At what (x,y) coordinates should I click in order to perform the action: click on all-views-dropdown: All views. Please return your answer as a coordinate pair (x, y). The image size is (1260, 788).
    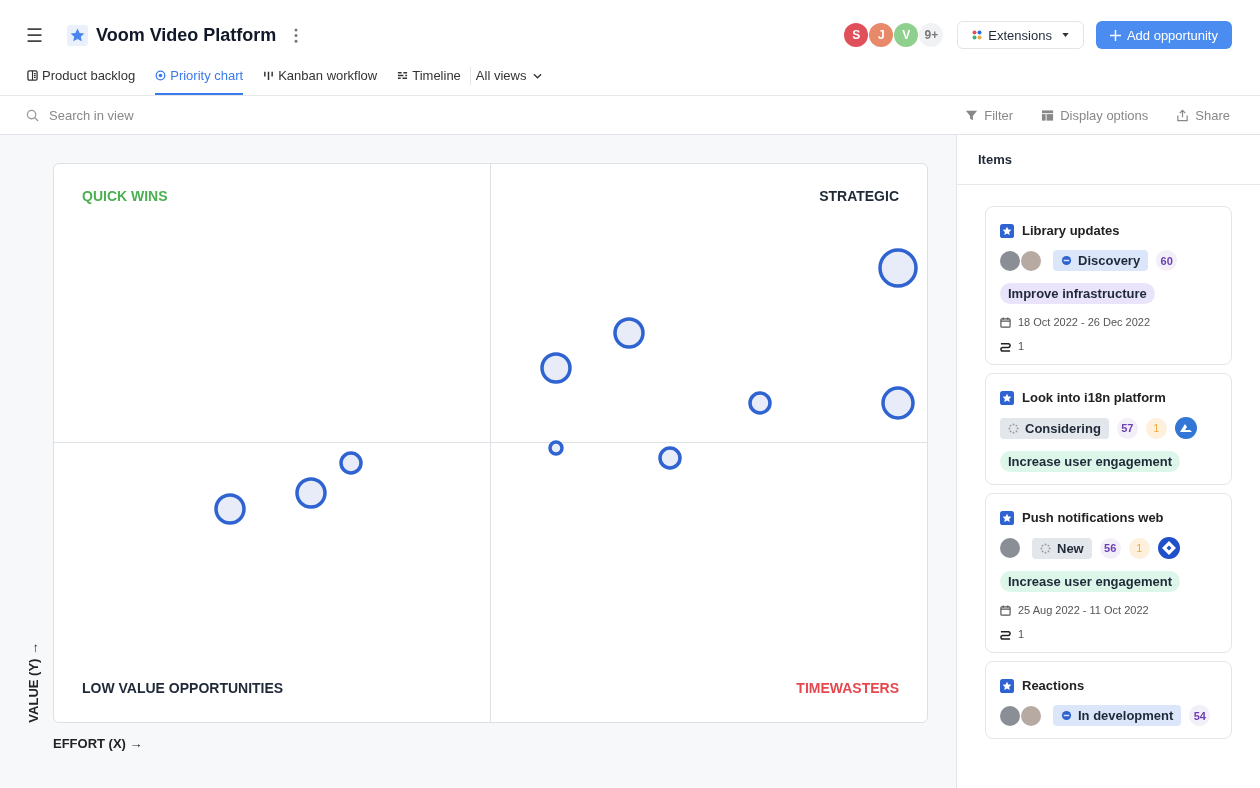
    Looking at the image, I should click on (509, 80).